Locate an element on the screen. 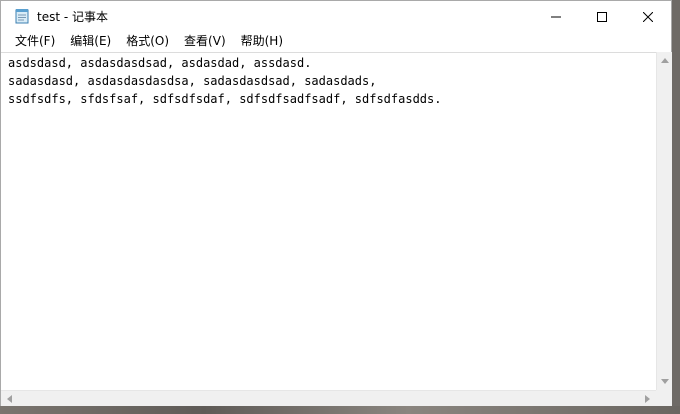 This screenshot has width=680, height=414. horizontal-scrollbar is located at coordinates (328, 398).